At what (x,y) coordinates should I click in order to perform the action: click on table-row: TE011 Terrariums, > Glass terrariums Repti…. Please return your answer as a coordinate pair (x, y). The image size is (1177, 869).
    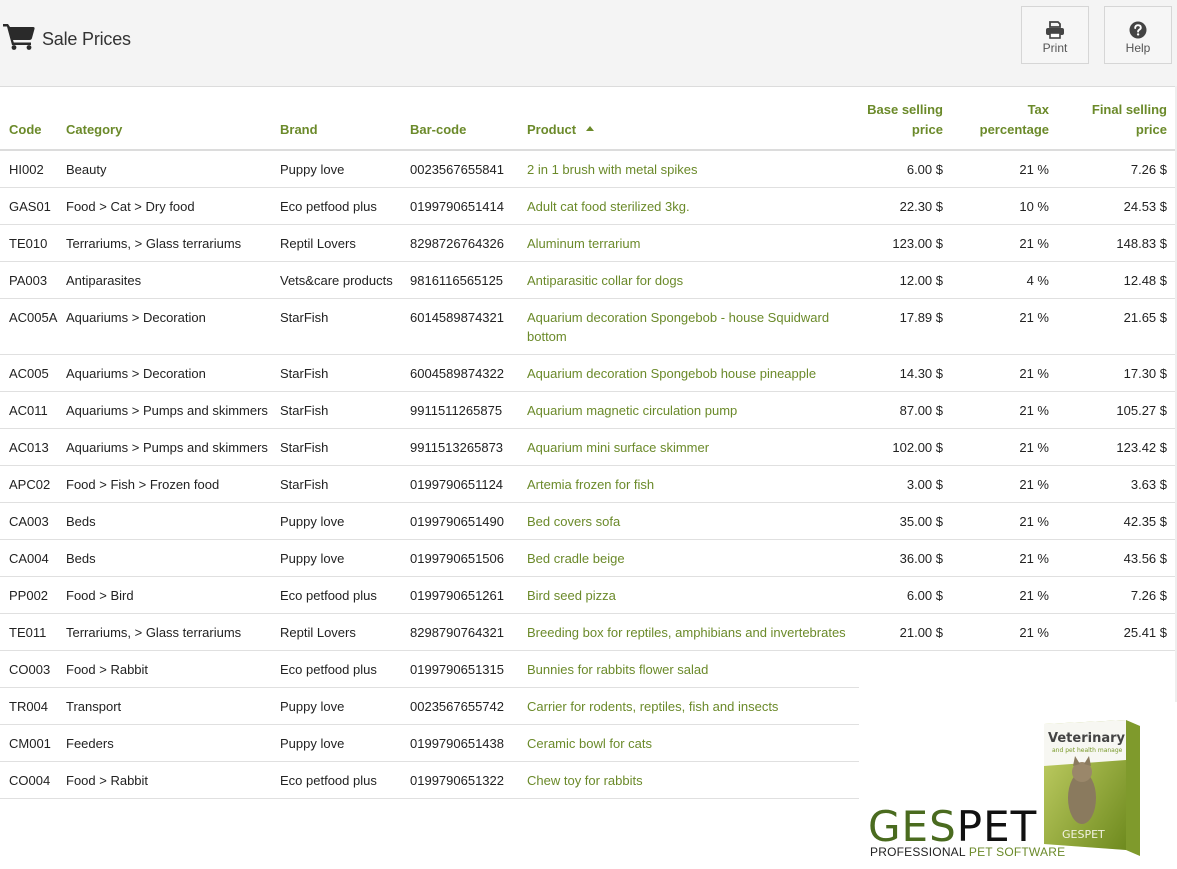
    Looking at the image, I should click on (587, 632).